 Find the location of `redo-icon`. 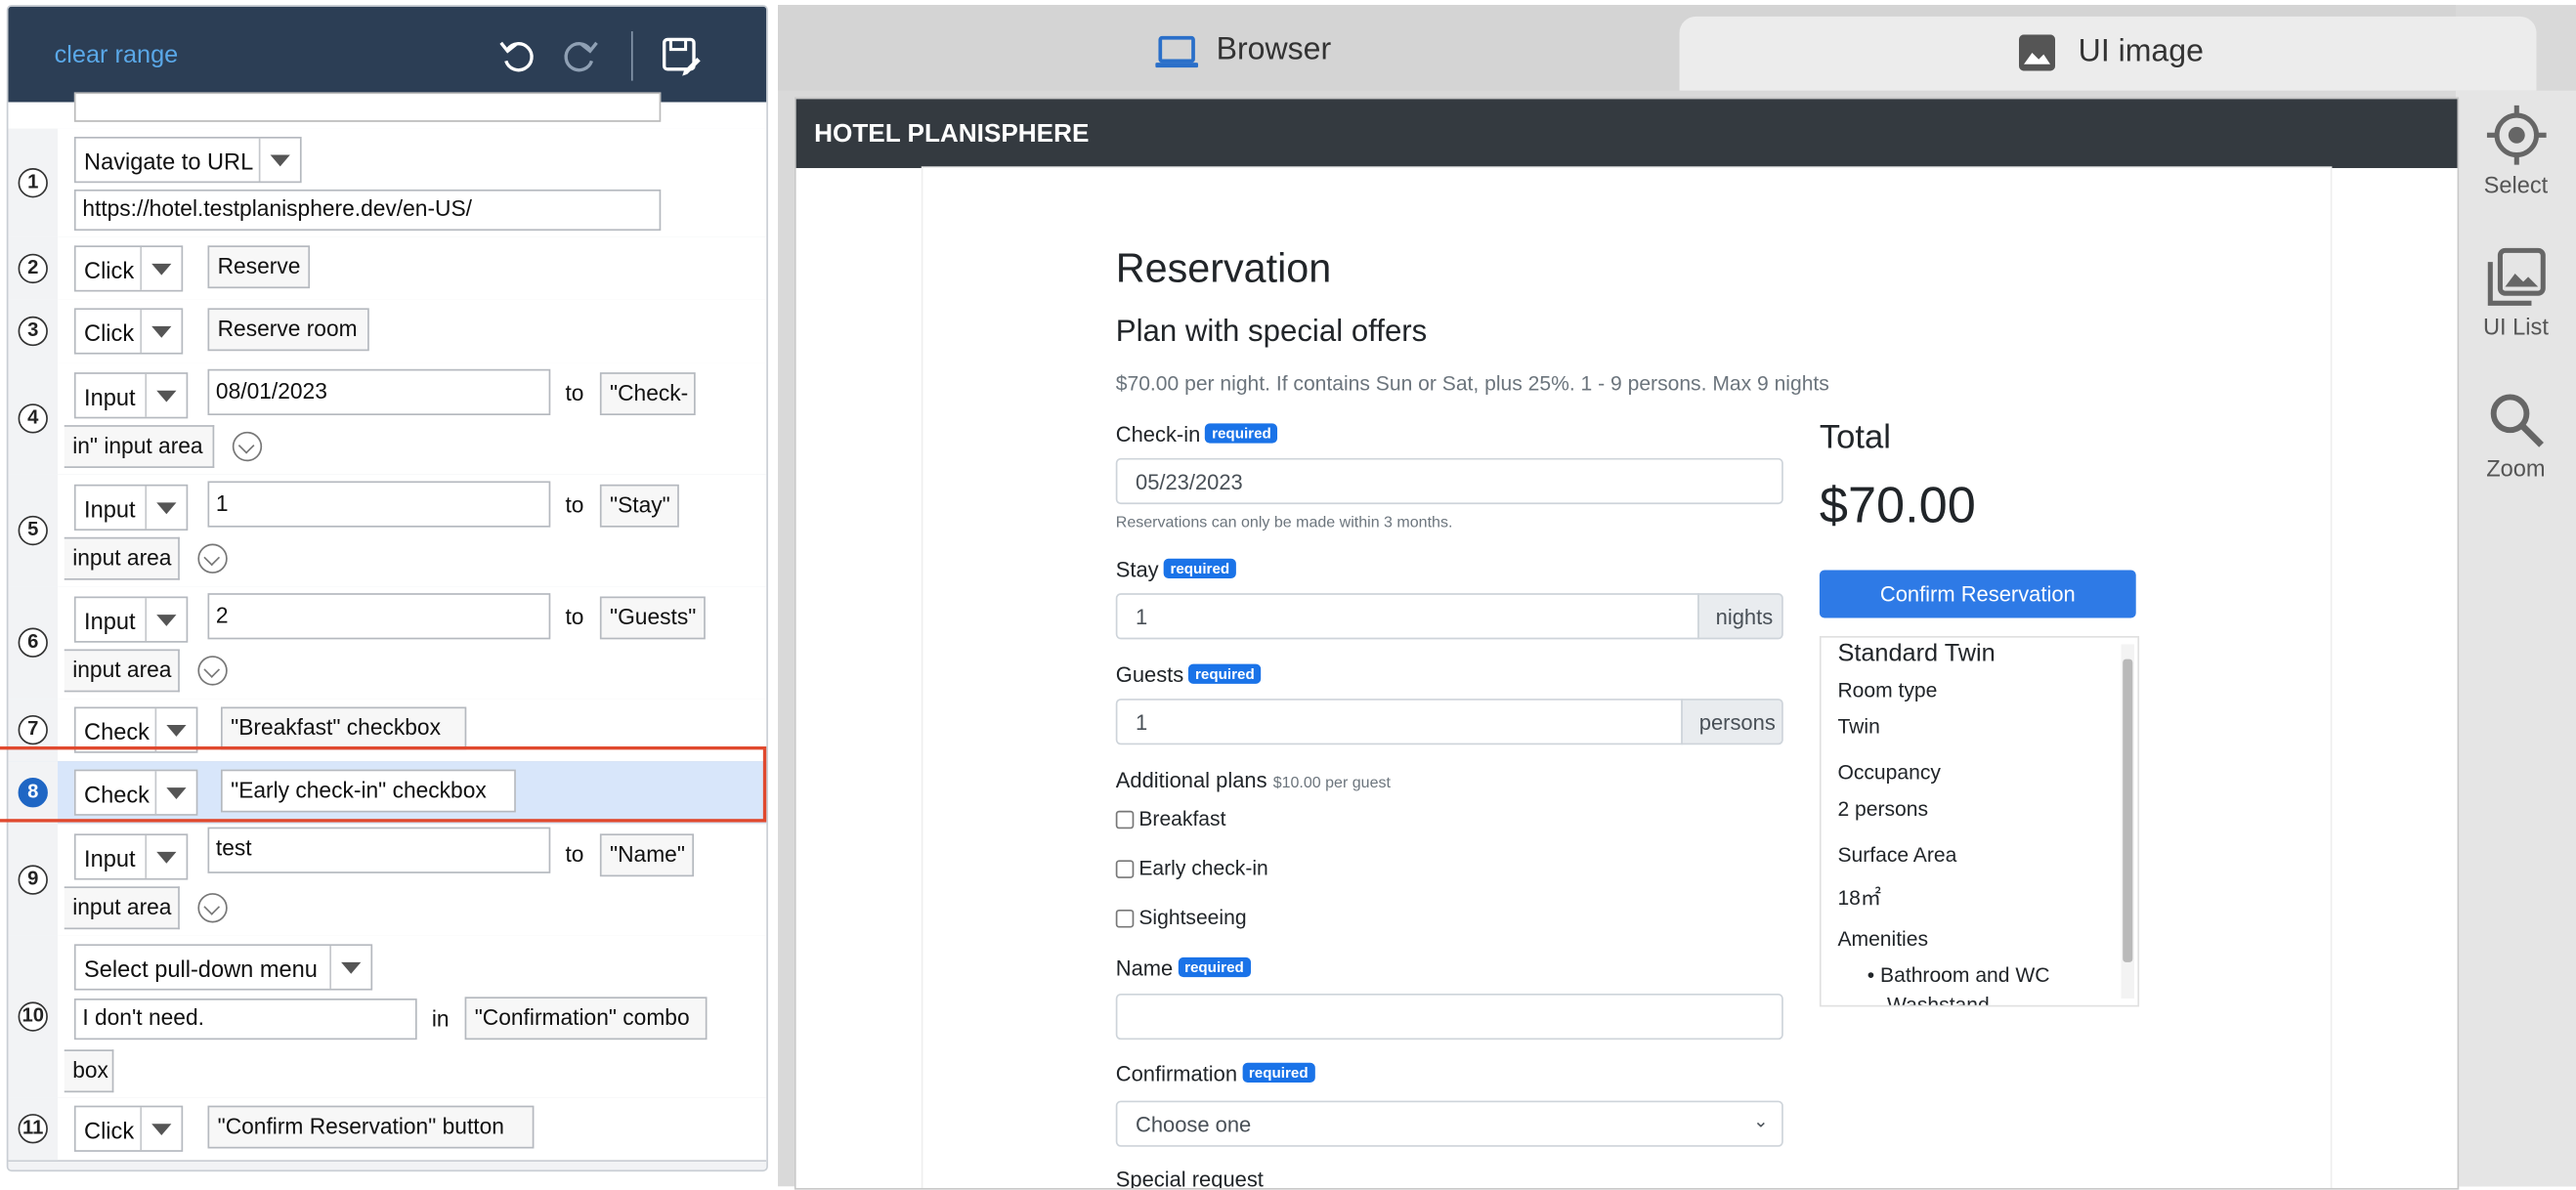

redo-icon is located at coordinates (581, 55).